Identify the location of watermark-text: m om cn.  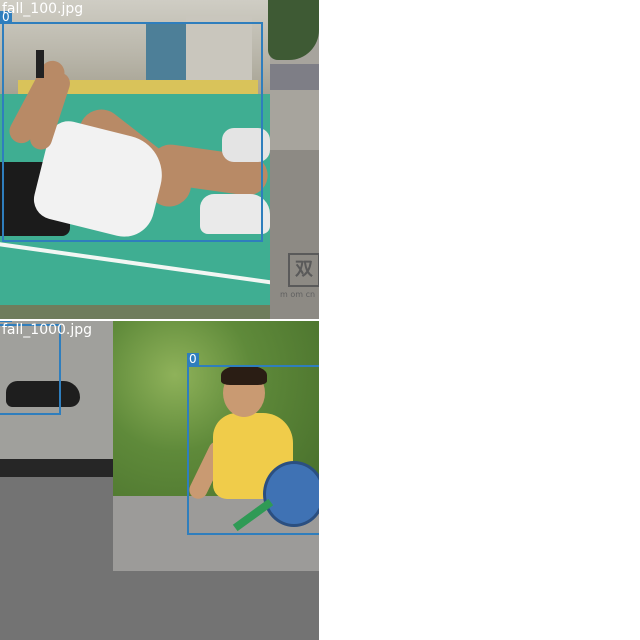
(298, 294).